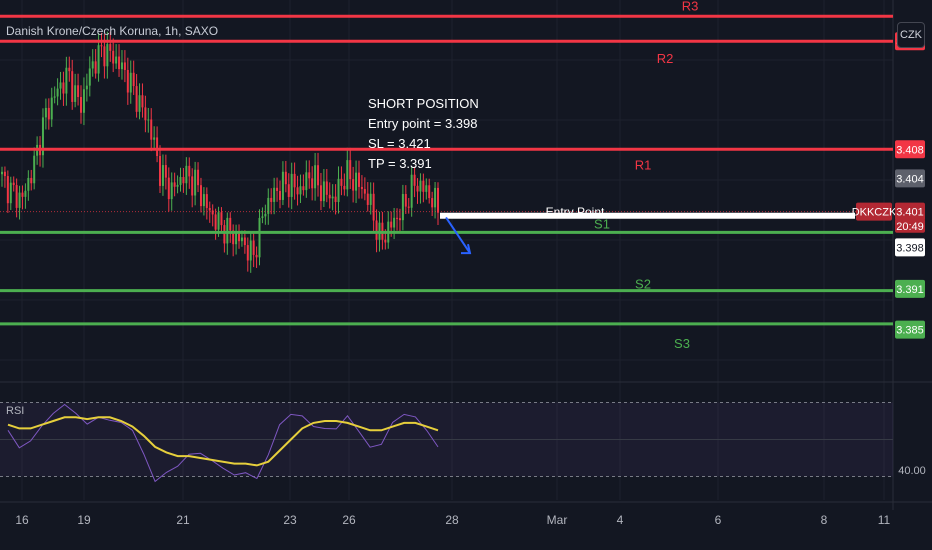 This screenshot has width=932, height=550. Describe the element at coordinates (912, 471) in the screenshot. I see `rsi-axis-label: 40.00` at that location.